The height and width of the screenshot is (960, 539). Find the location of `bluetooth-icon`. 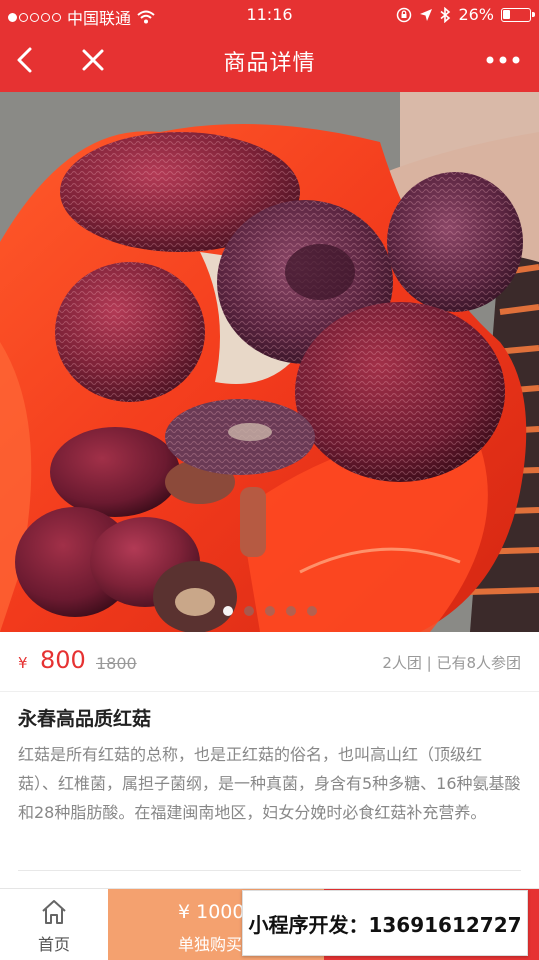

bluetooth-icon is located at coordinates (445, 14).